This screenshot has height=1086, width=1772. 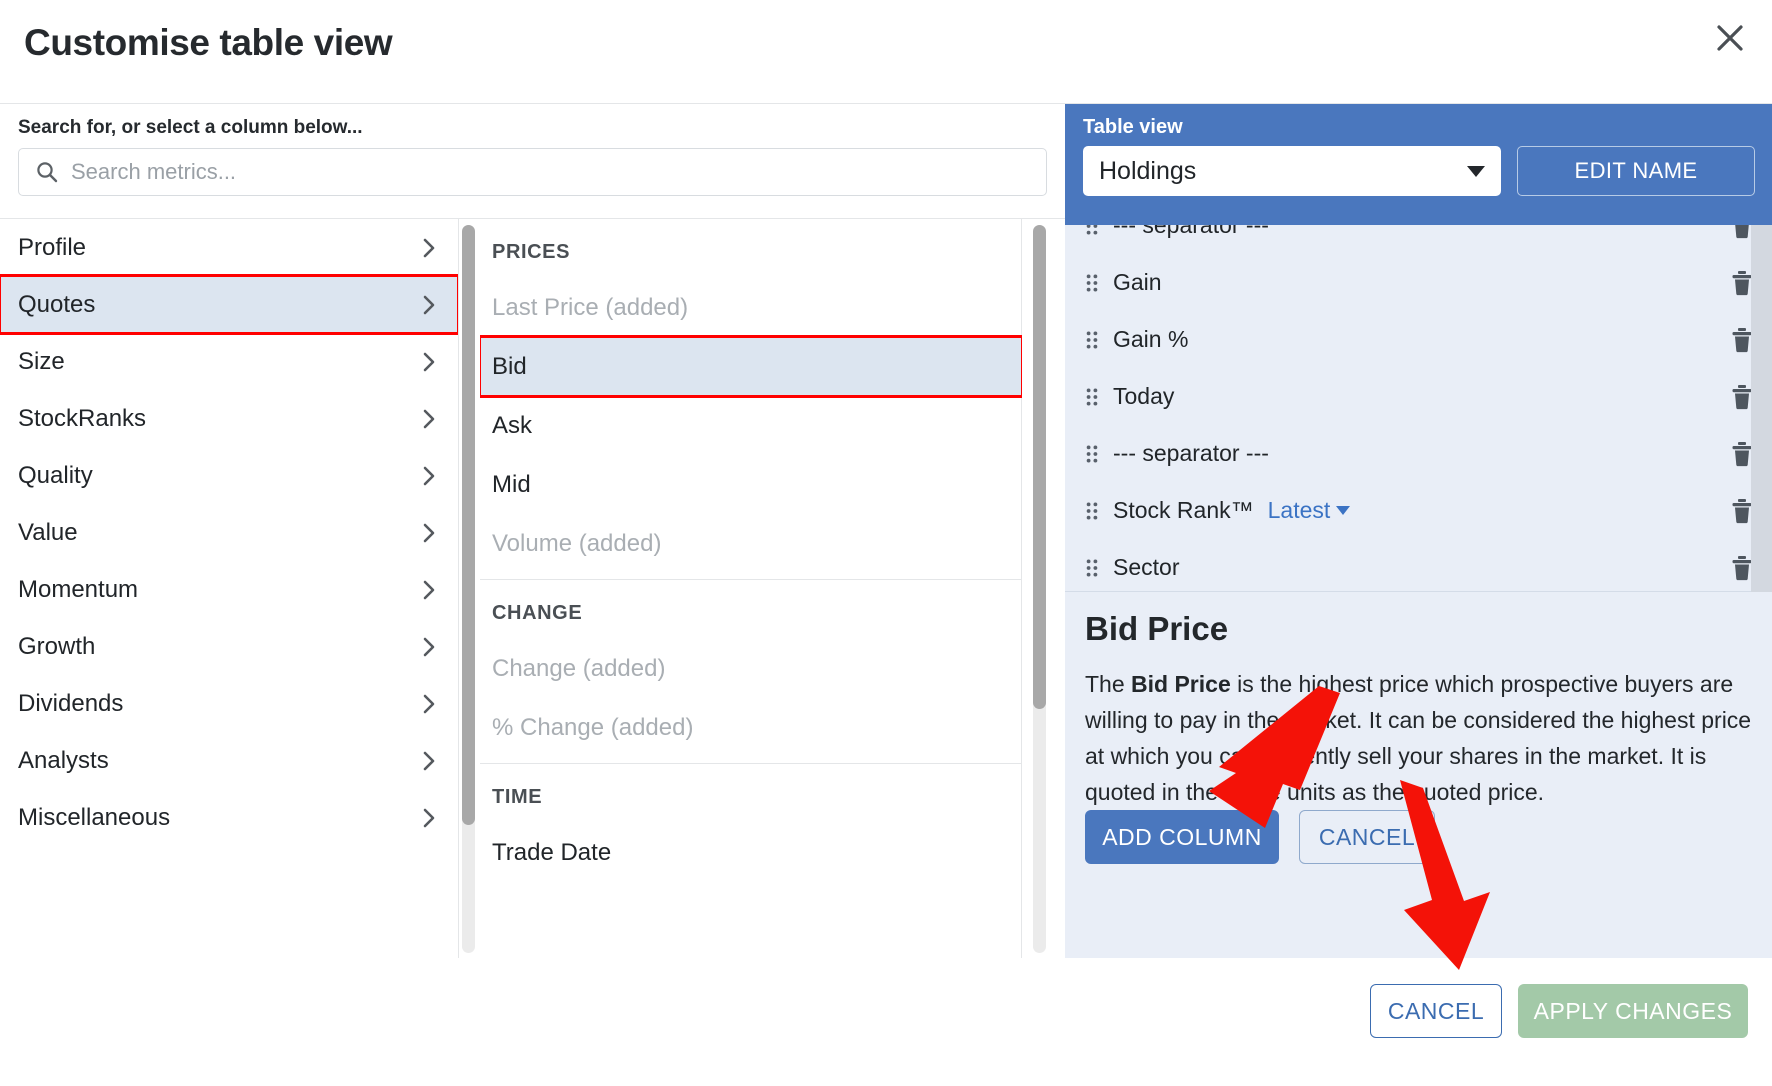 I want to click on selected-column-name: Stock Rank™ Latest, so click(x=1417, y=510).